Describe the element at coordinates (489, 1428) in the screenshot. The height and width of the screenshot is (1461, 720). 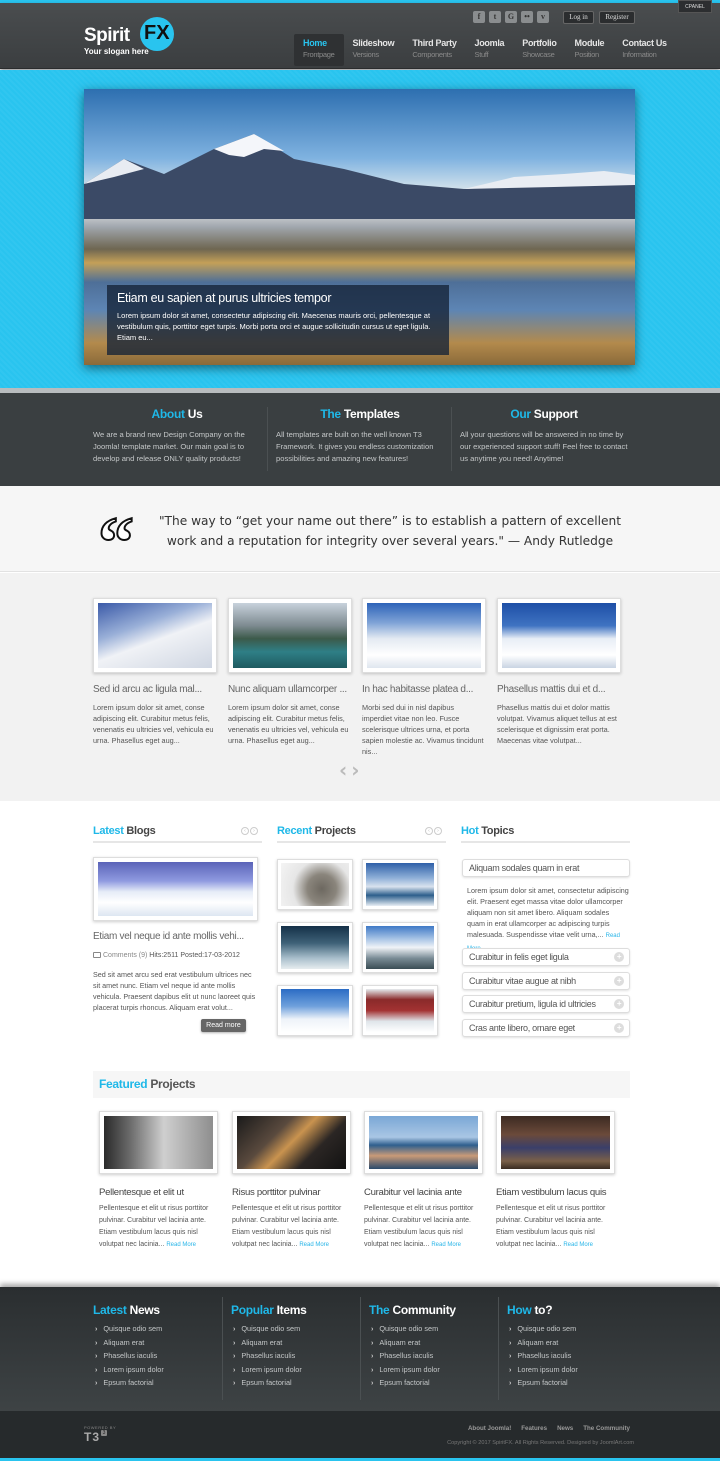
I see `footer-nav-about-joomla: About Joomla!` at that location.